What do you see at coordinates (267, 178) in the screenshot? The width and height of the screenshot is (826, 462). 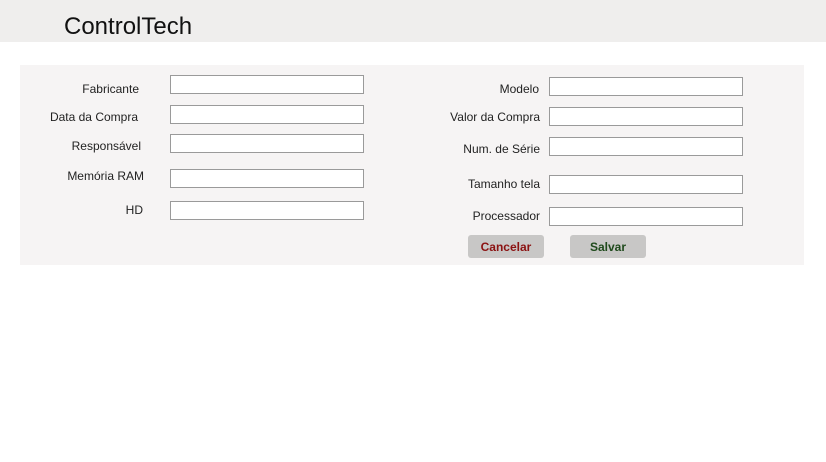 I see `memoria-ram-input` at bounding box center [267, 178].